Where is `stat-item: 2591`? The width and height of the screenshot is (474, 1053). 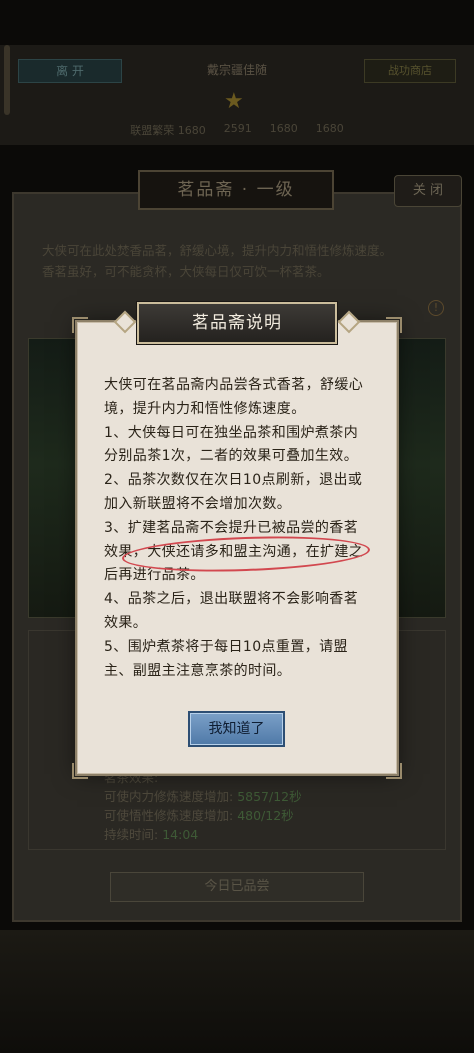
stat-item: 2591 is located at coordinates (237, 128).